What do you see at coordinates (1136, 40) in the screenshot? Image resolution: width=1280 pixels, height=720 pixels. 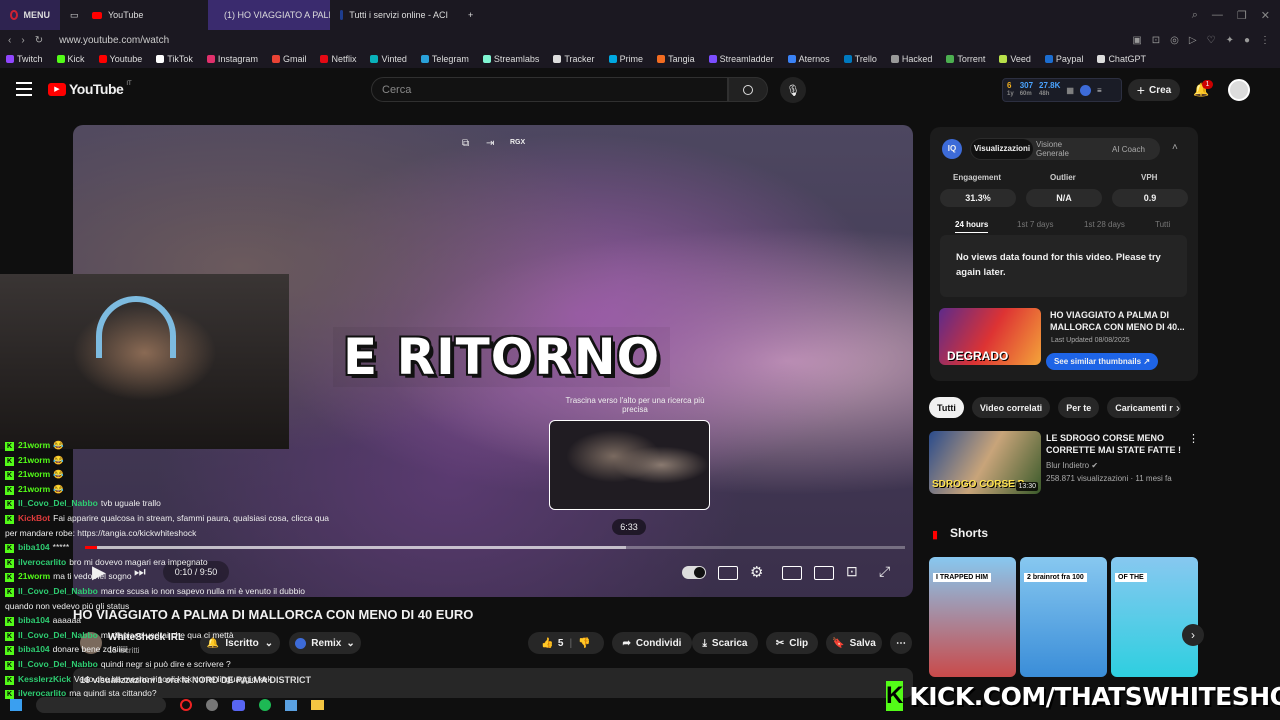 I see `extension-icon: ▣` at bounding box center [1136, 40].